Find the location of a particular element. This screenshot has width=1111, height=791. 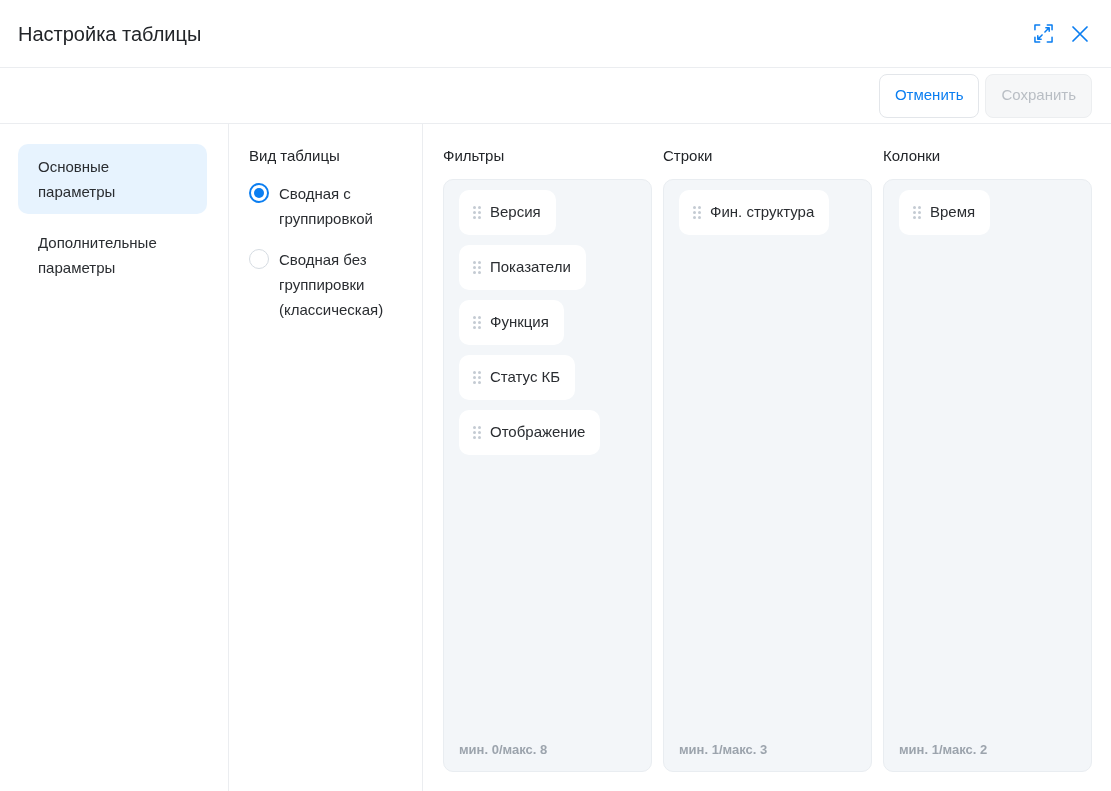

field-chip: Показатели is located at coordinates (522, 267).